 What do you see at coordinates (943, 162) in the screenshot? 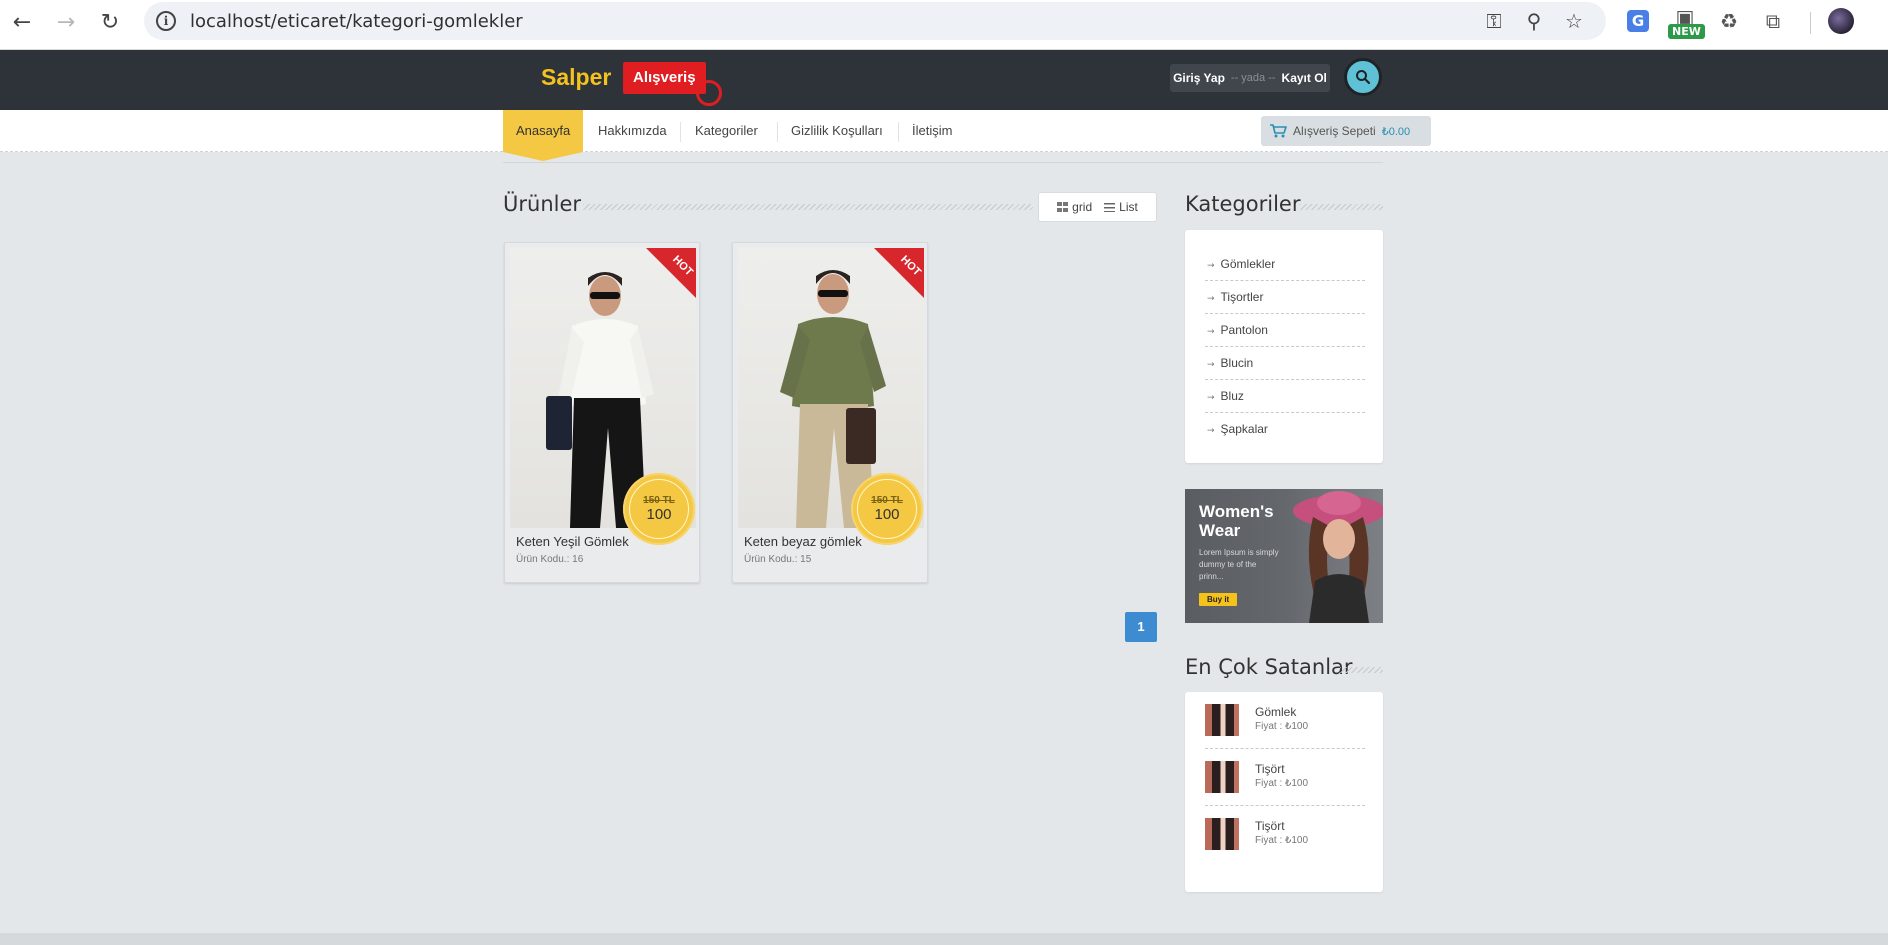
I see `content-divider` at bounding box center [943, 162].